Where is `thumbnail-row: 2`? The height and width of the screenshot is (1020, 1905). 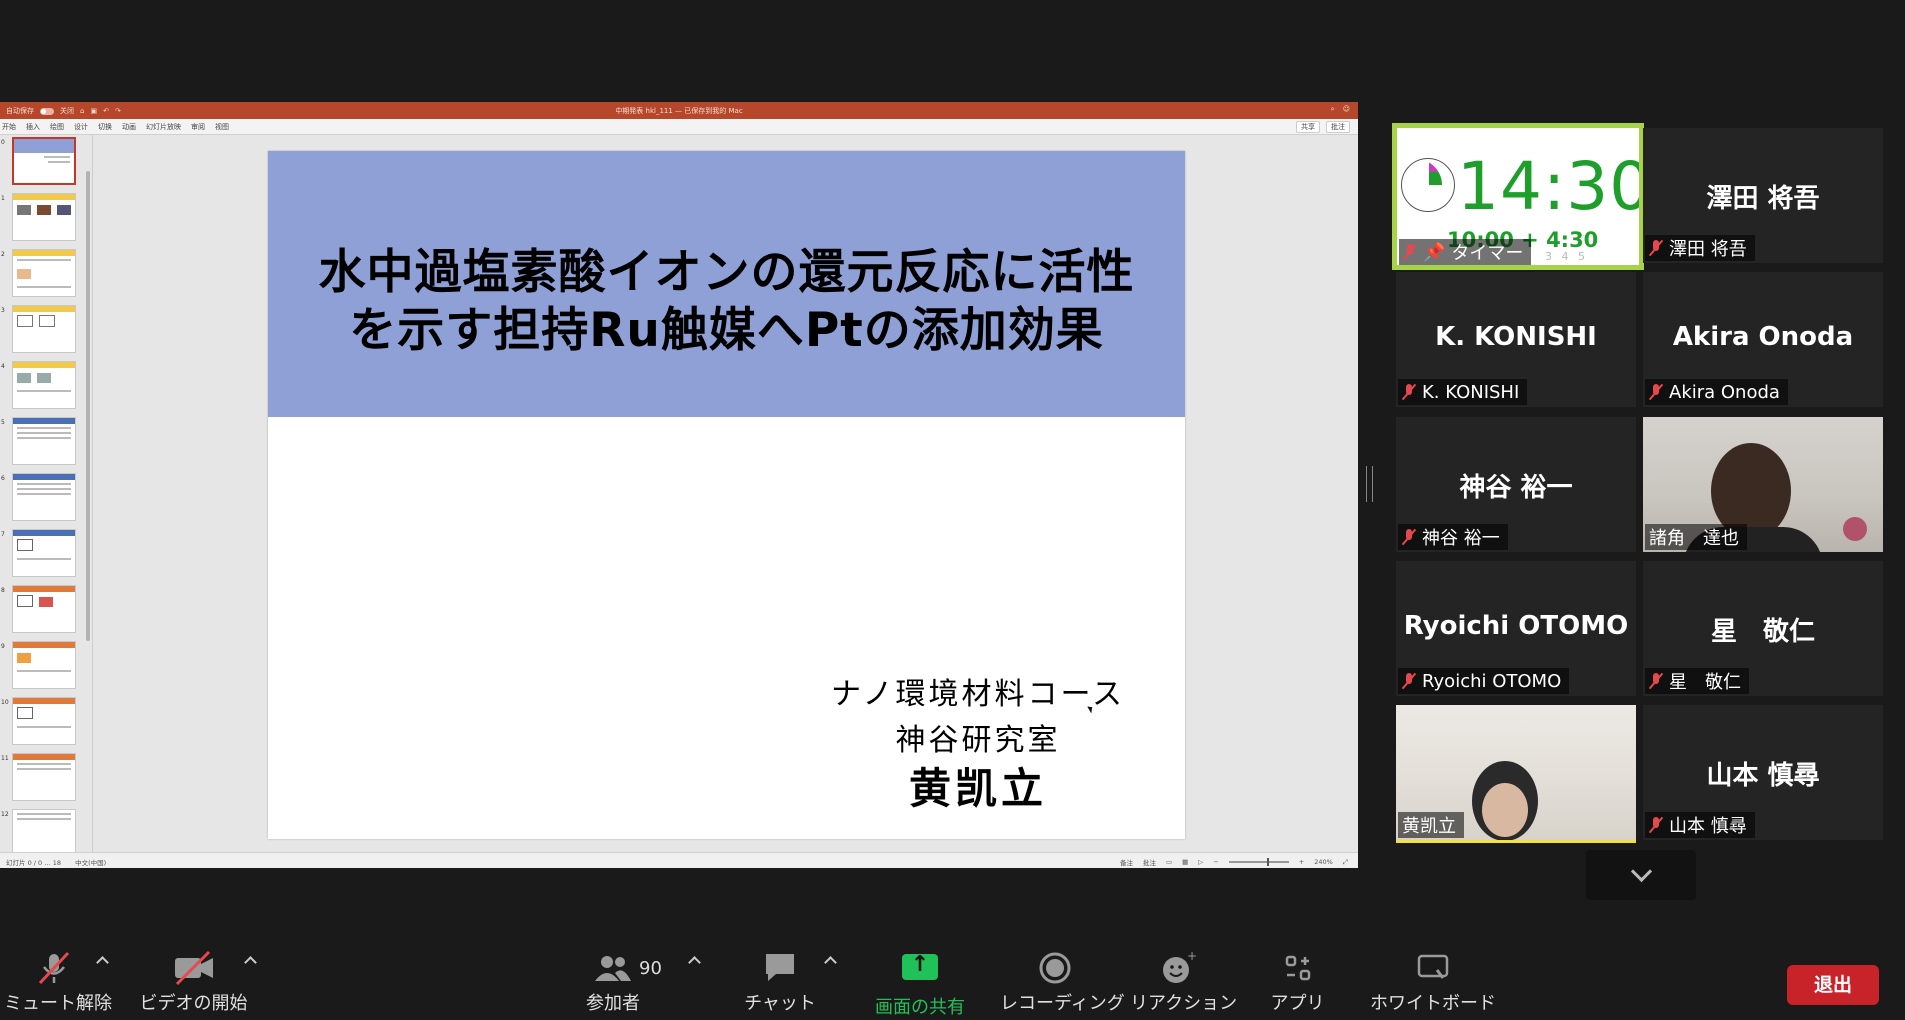 thumbnail-row: 2 is located at coordinates (45, 274).